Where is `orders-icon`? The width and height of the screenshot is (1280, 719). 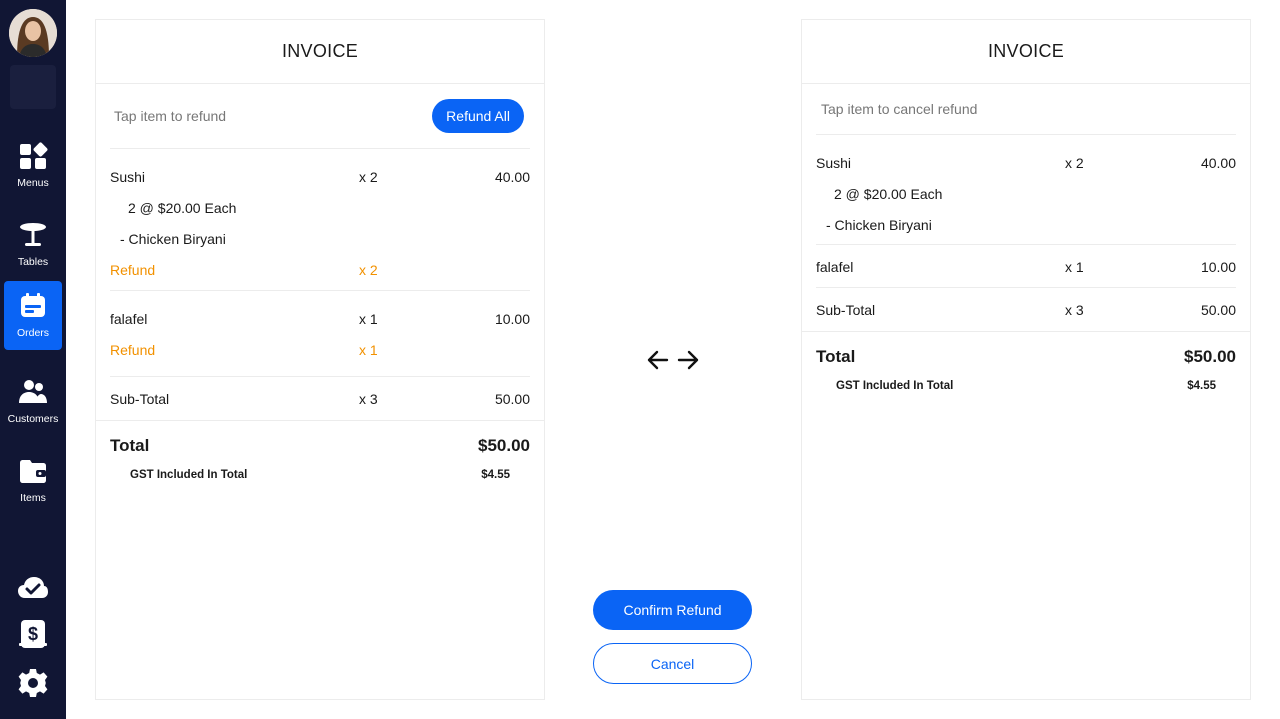 orders-icon is located at coordinates (33, 305).